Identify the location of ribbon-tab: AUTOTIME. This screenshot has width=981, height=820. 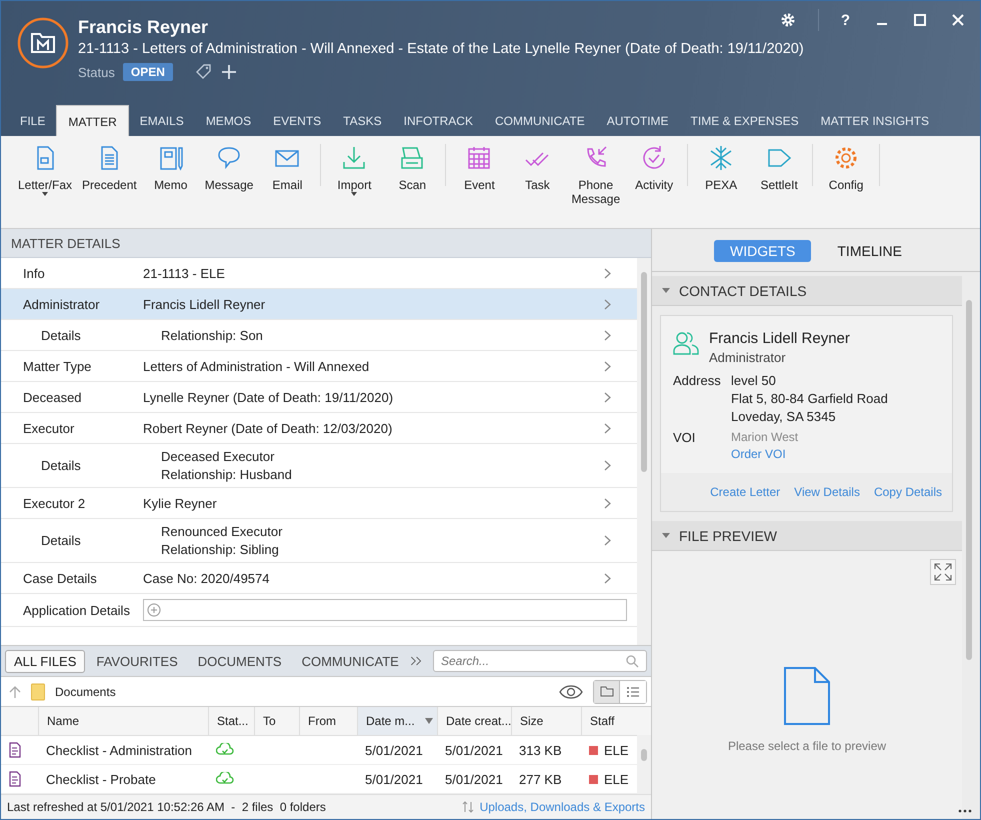
(638, 120).